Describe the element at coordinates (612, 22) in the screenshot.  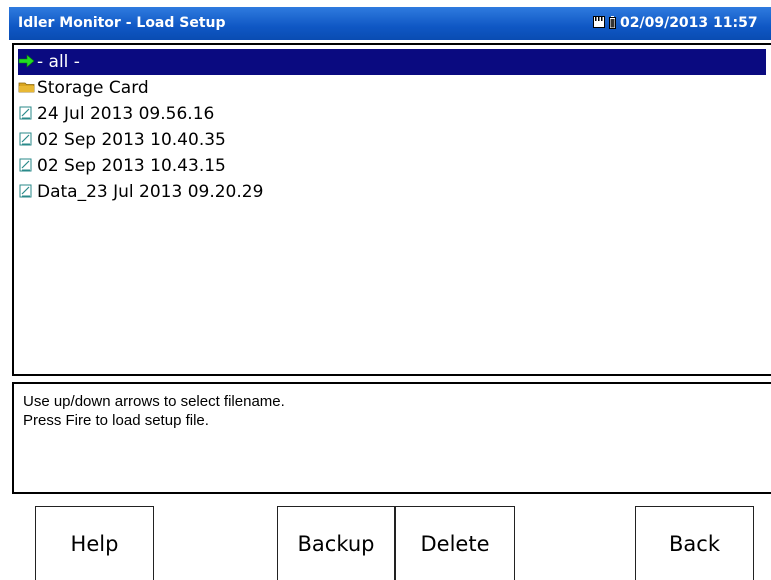
I see `battery-icon` at that location.